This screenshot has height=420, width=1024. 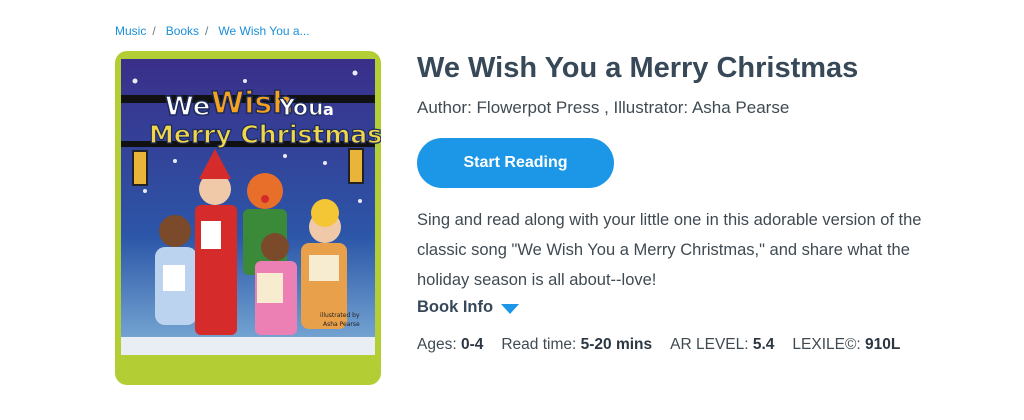 What do you see at coordinates (472, 344) in the screenshot?
I see `ages-value: 0-4` at bounding box center [472, 344].